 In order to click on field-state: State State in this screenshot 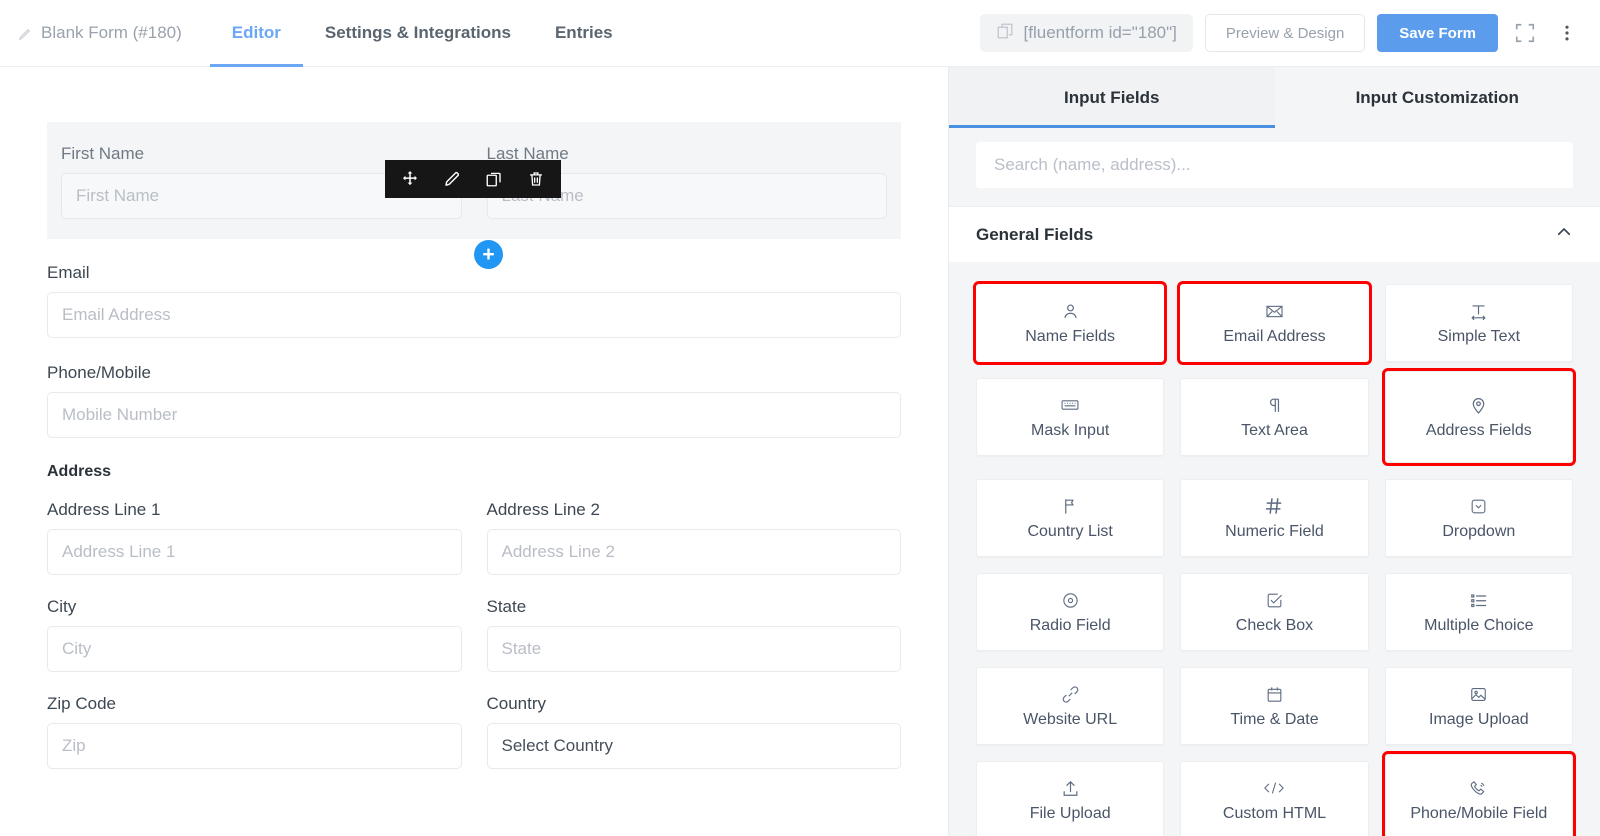, I will do `click(693, 634)`.